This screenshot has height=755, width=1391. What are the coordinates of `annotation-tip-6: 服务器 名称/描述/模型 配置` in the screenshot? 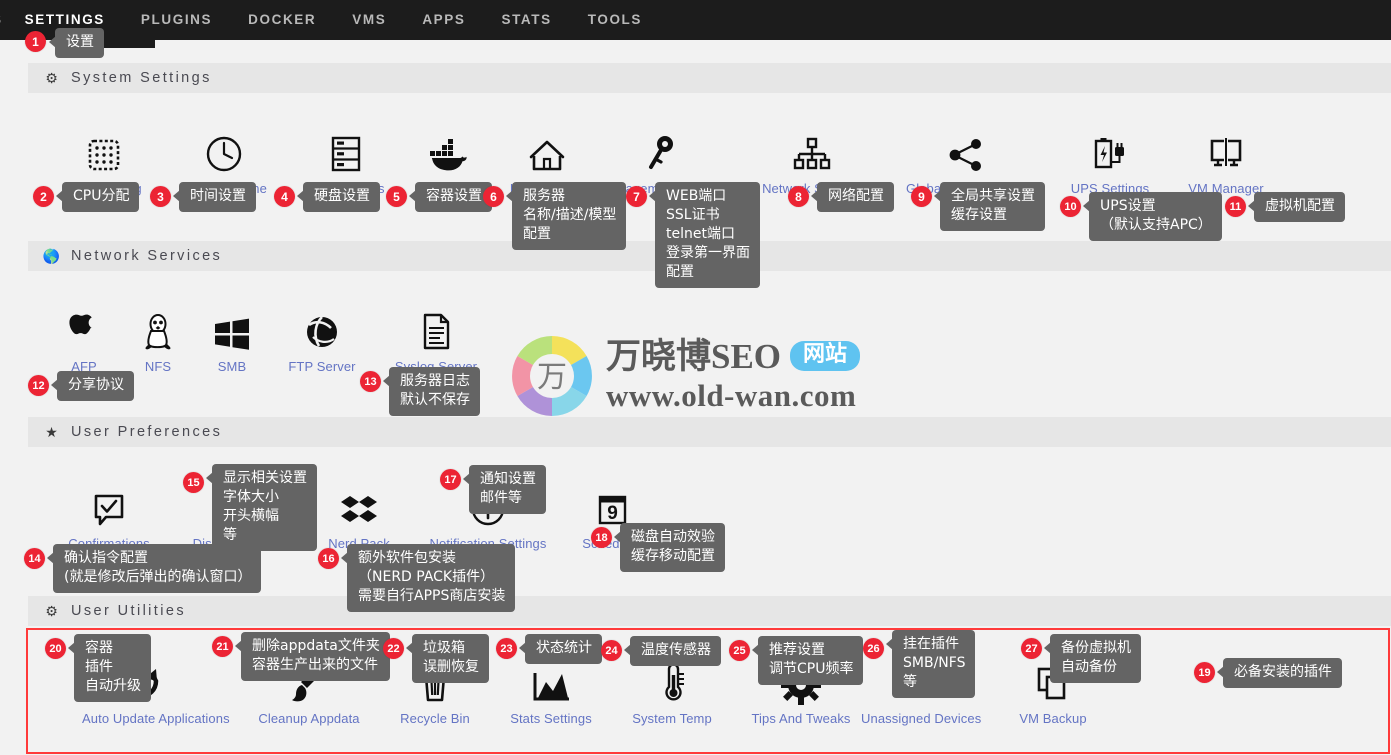 It's located at (566, 216).